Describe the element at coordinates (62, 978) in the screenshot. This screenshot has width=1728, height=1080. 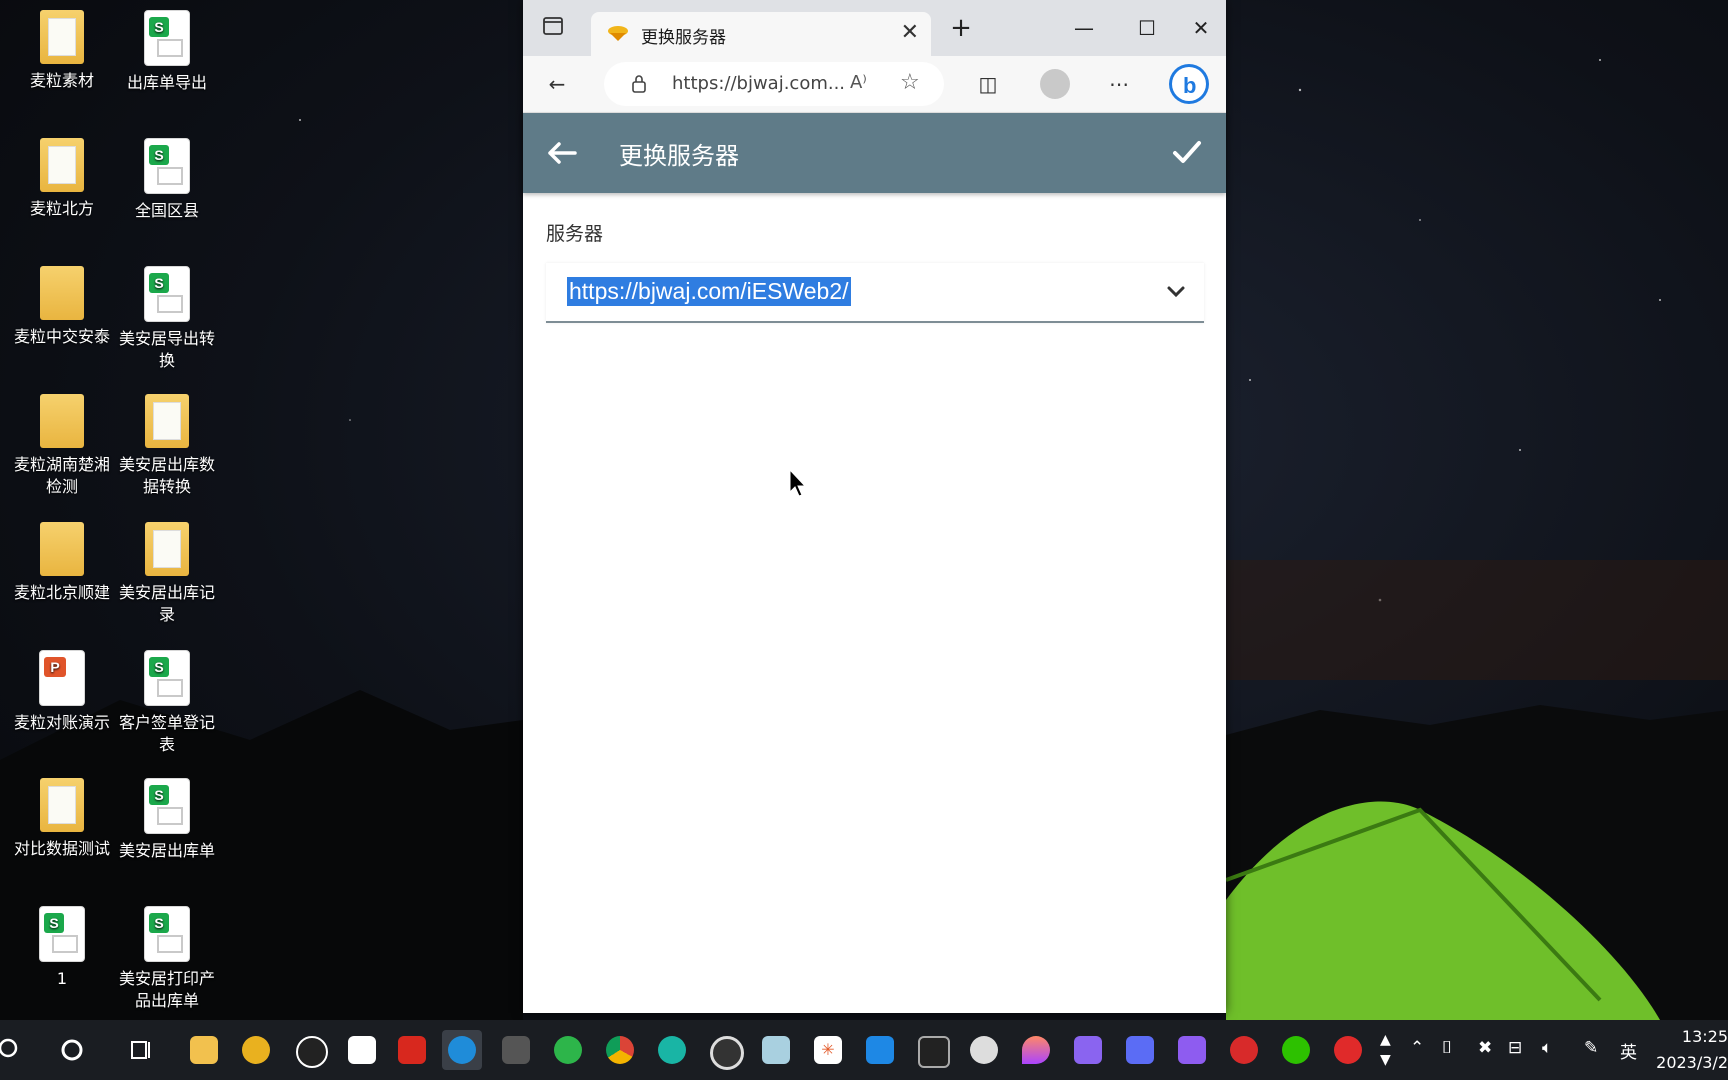
I see `desktop-icon-label: 1` at that location.